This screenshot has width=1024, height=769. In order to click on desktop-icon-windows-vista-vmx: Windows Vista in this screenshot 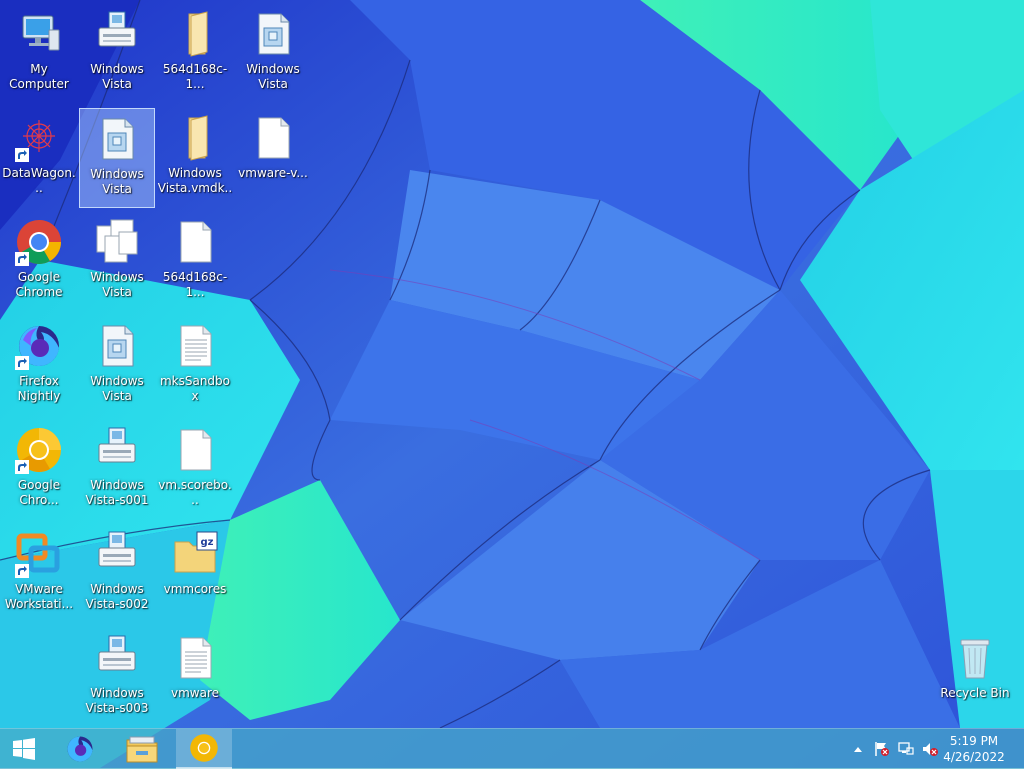, I will do `click(273, 54)`.